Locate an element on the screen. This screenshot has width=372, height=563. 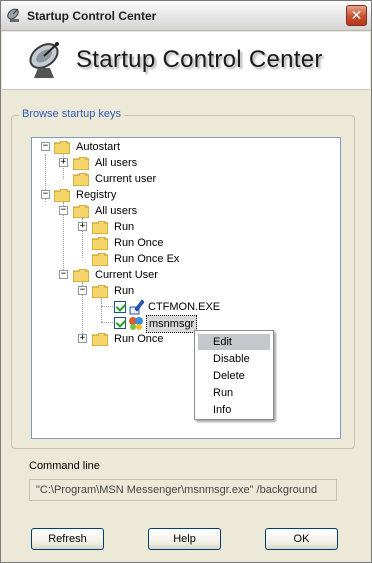
pen-icon is located at coordinates (136, 307).